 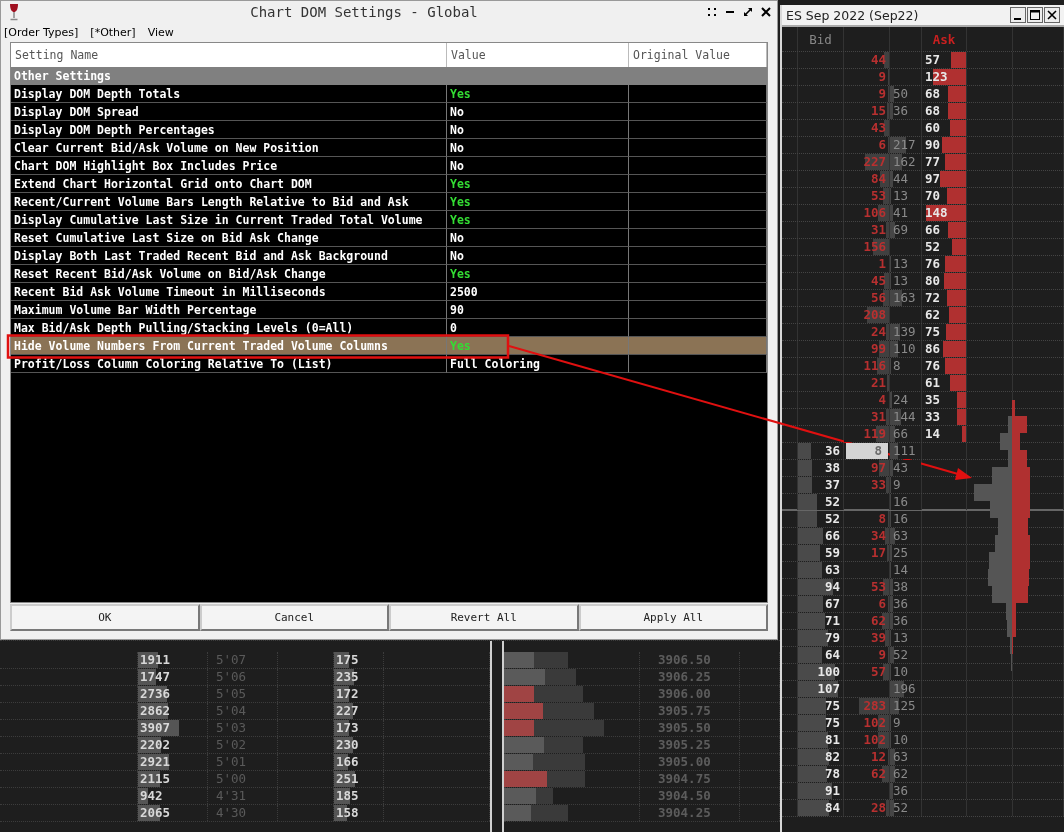 I want to click on settings-row: Reset Cumulative Last Size on Bid Ask Change No, so click(x=389, y=238).